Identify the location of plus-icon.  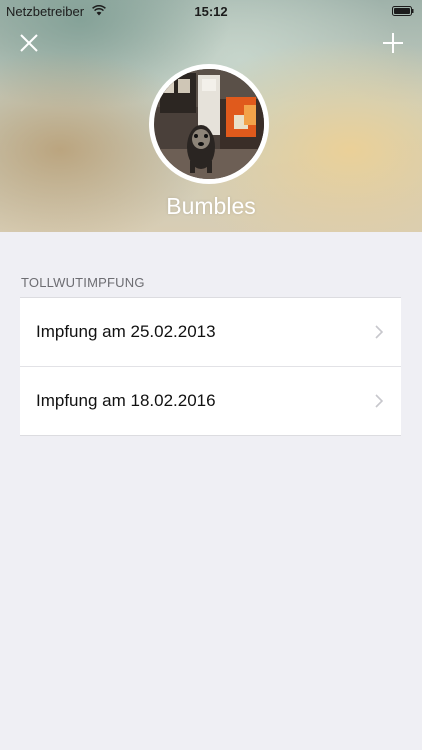
(393, 43).